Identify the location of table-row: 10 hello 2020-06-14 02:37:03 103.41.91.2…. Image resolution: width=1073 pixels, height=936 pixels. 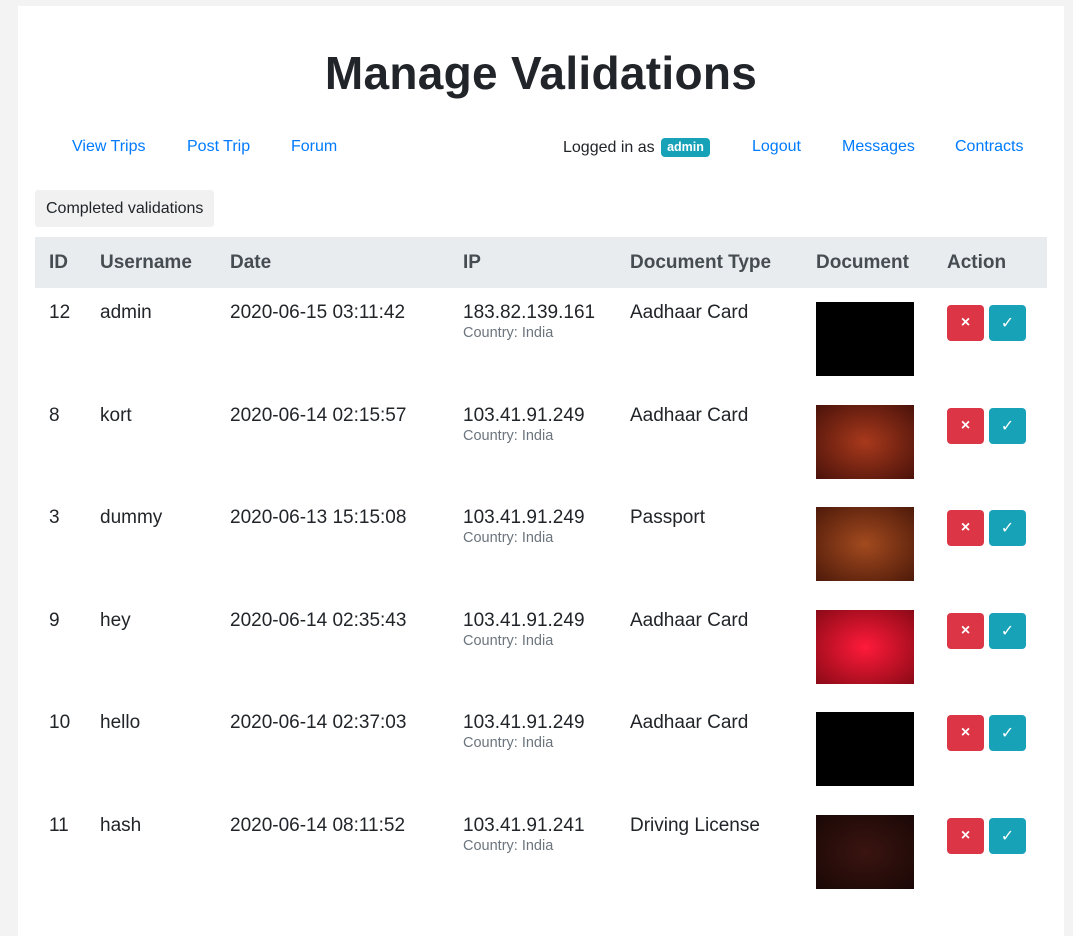
(541, 749).